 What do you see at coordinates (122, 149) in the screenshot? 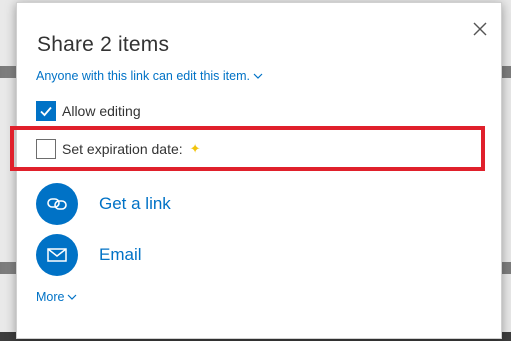
I see `expiration-label: Set expiration date:` at bounding box center [122, 149].